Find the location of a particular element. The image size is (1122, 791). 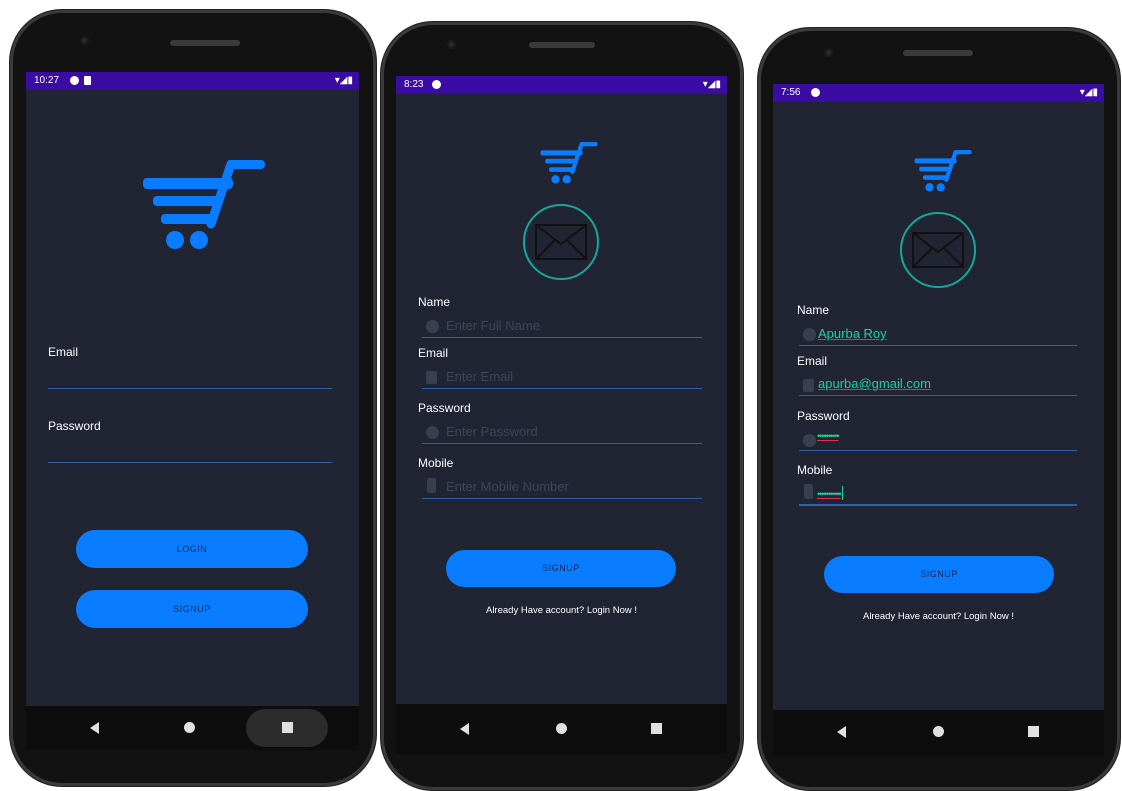

email-input is located at coordinates (190, 375).